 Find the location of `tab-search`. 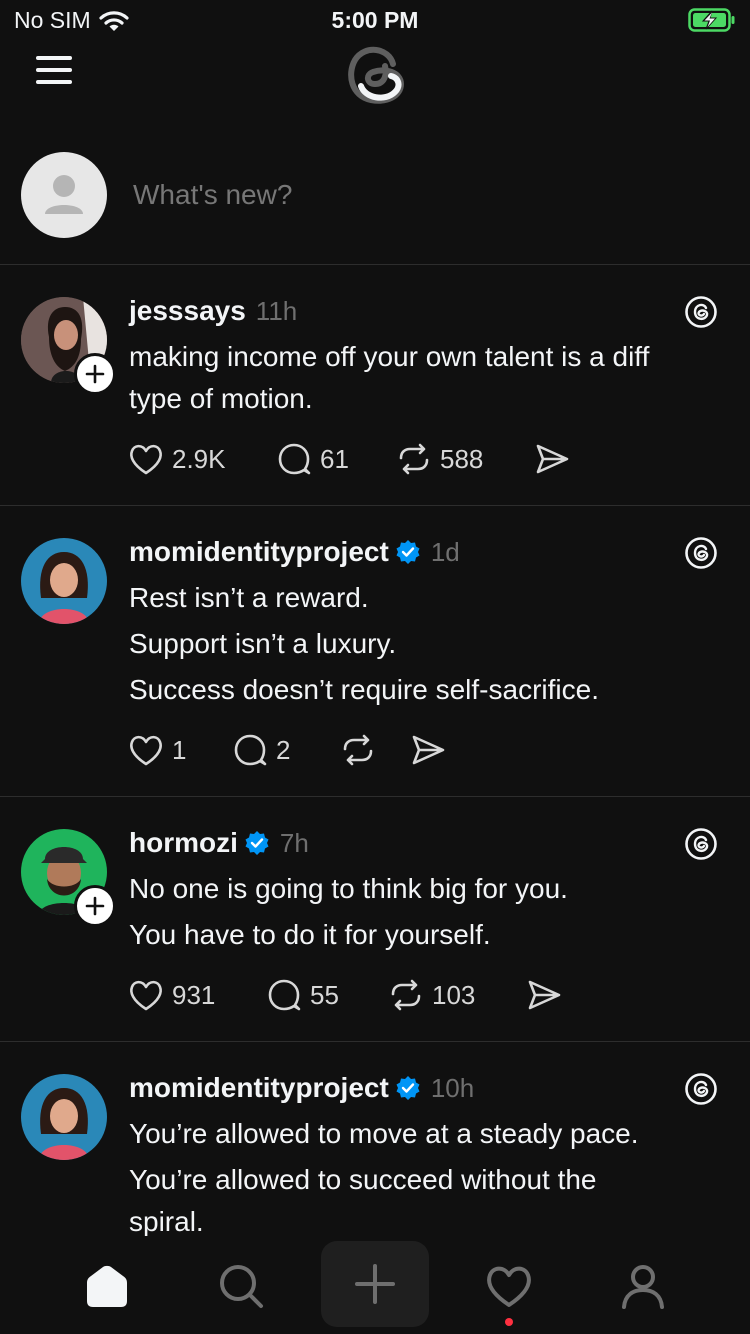

tab-search is located at coordinates (241, 1286).